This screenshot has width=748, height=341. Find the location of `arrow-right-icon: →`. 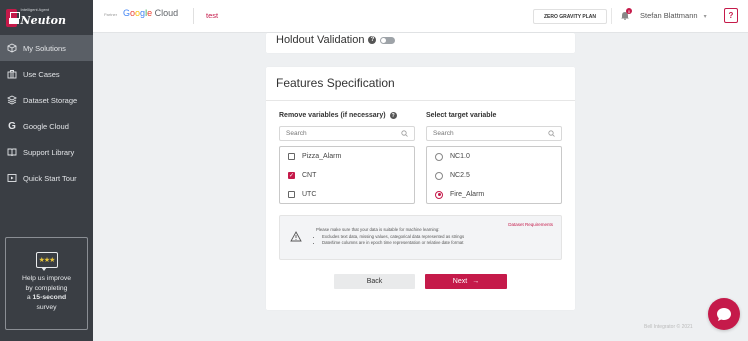

arrow-right-icon: → is located at coordinates (476, 281).